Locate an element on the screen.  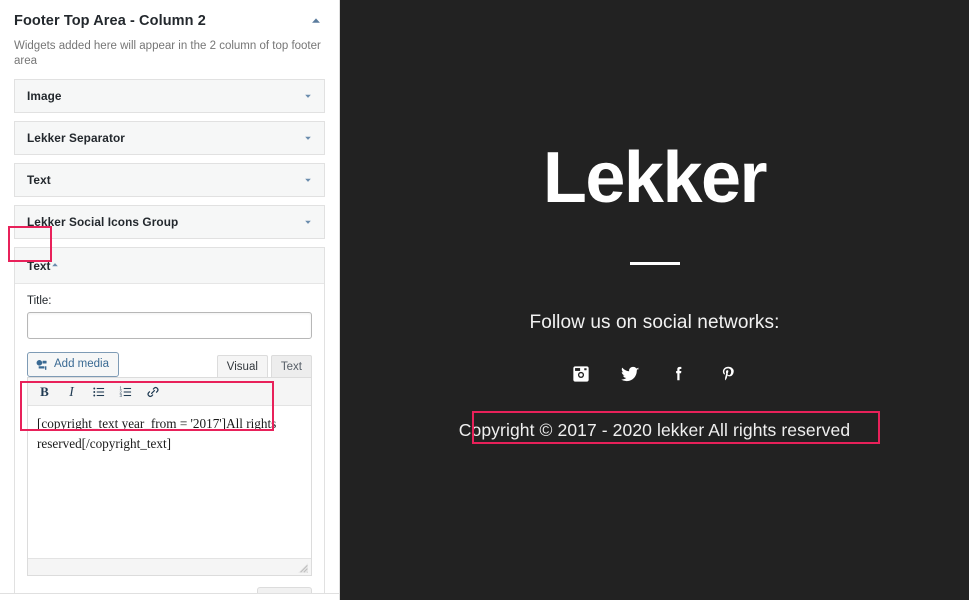
facebook-icon is located at coordinates (679, 374).